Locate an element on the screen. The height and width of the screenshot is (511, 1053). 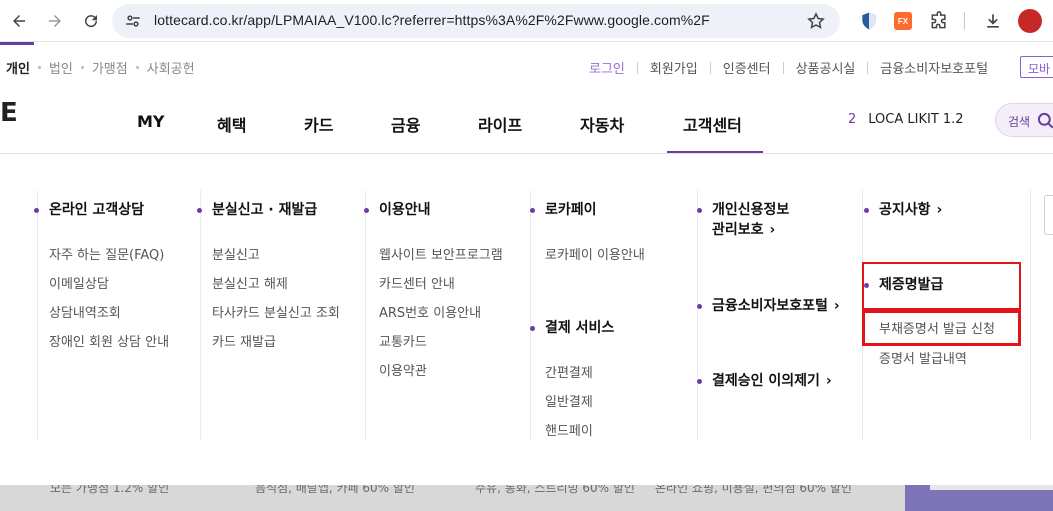
consumer-portal-label: 금융소비자보호포털 is located at coordinates (770, 306).